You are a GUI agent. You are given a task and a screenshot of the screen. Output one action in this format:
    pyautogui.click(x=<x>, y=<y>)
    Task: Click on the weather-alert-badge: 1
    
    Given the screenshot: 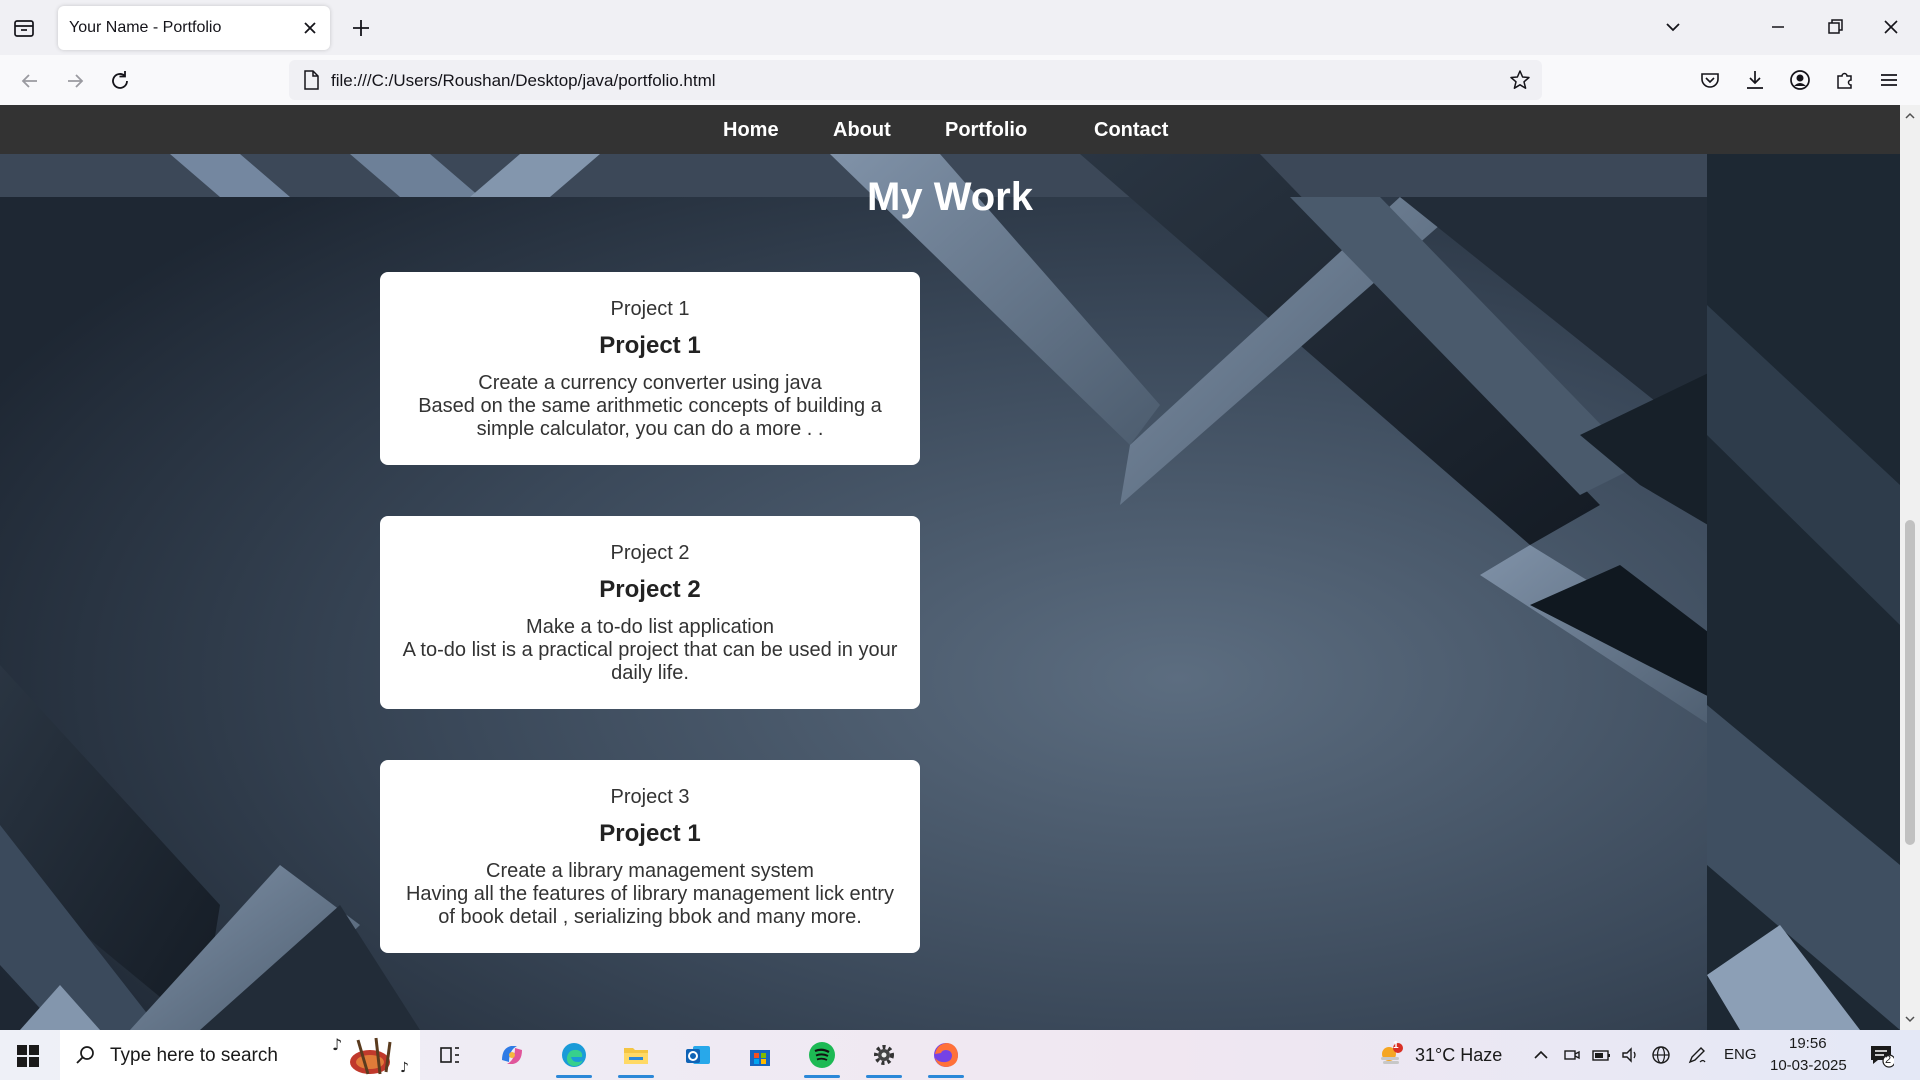 What is the action you would take?
    pyautogui.click(x=1396, y=1045)
    